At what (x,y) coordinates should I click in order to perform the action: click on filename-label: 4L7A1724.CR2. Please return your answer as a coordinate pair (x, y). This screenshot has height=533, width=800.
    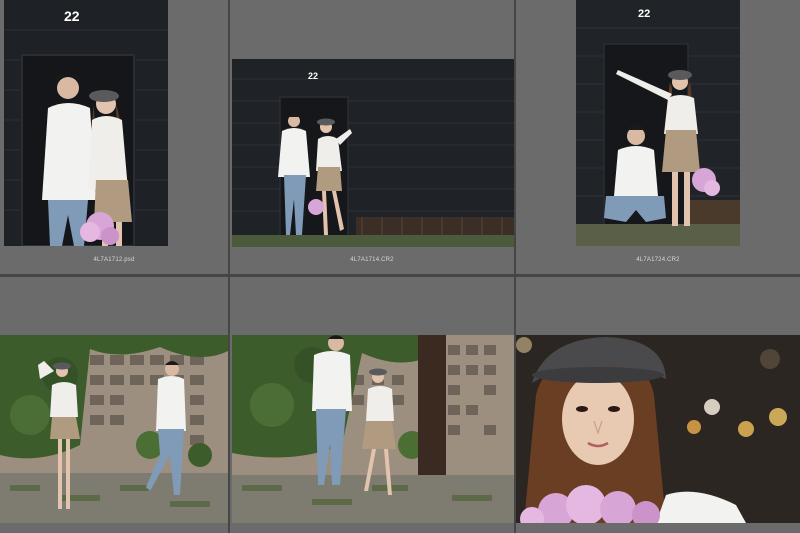
    Looking at the image, I should click on (658, 260).